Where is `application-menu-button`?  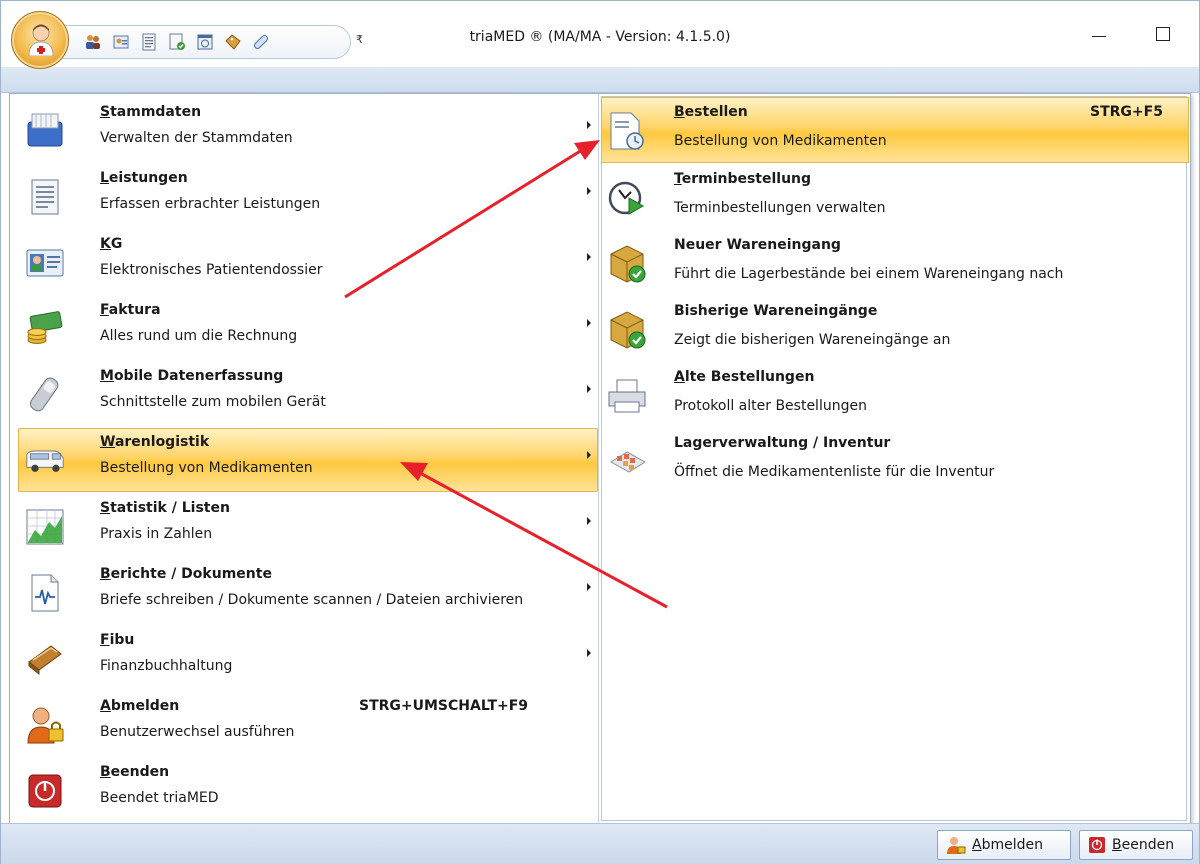
application-menu-button is located at coordinates (40, 40).